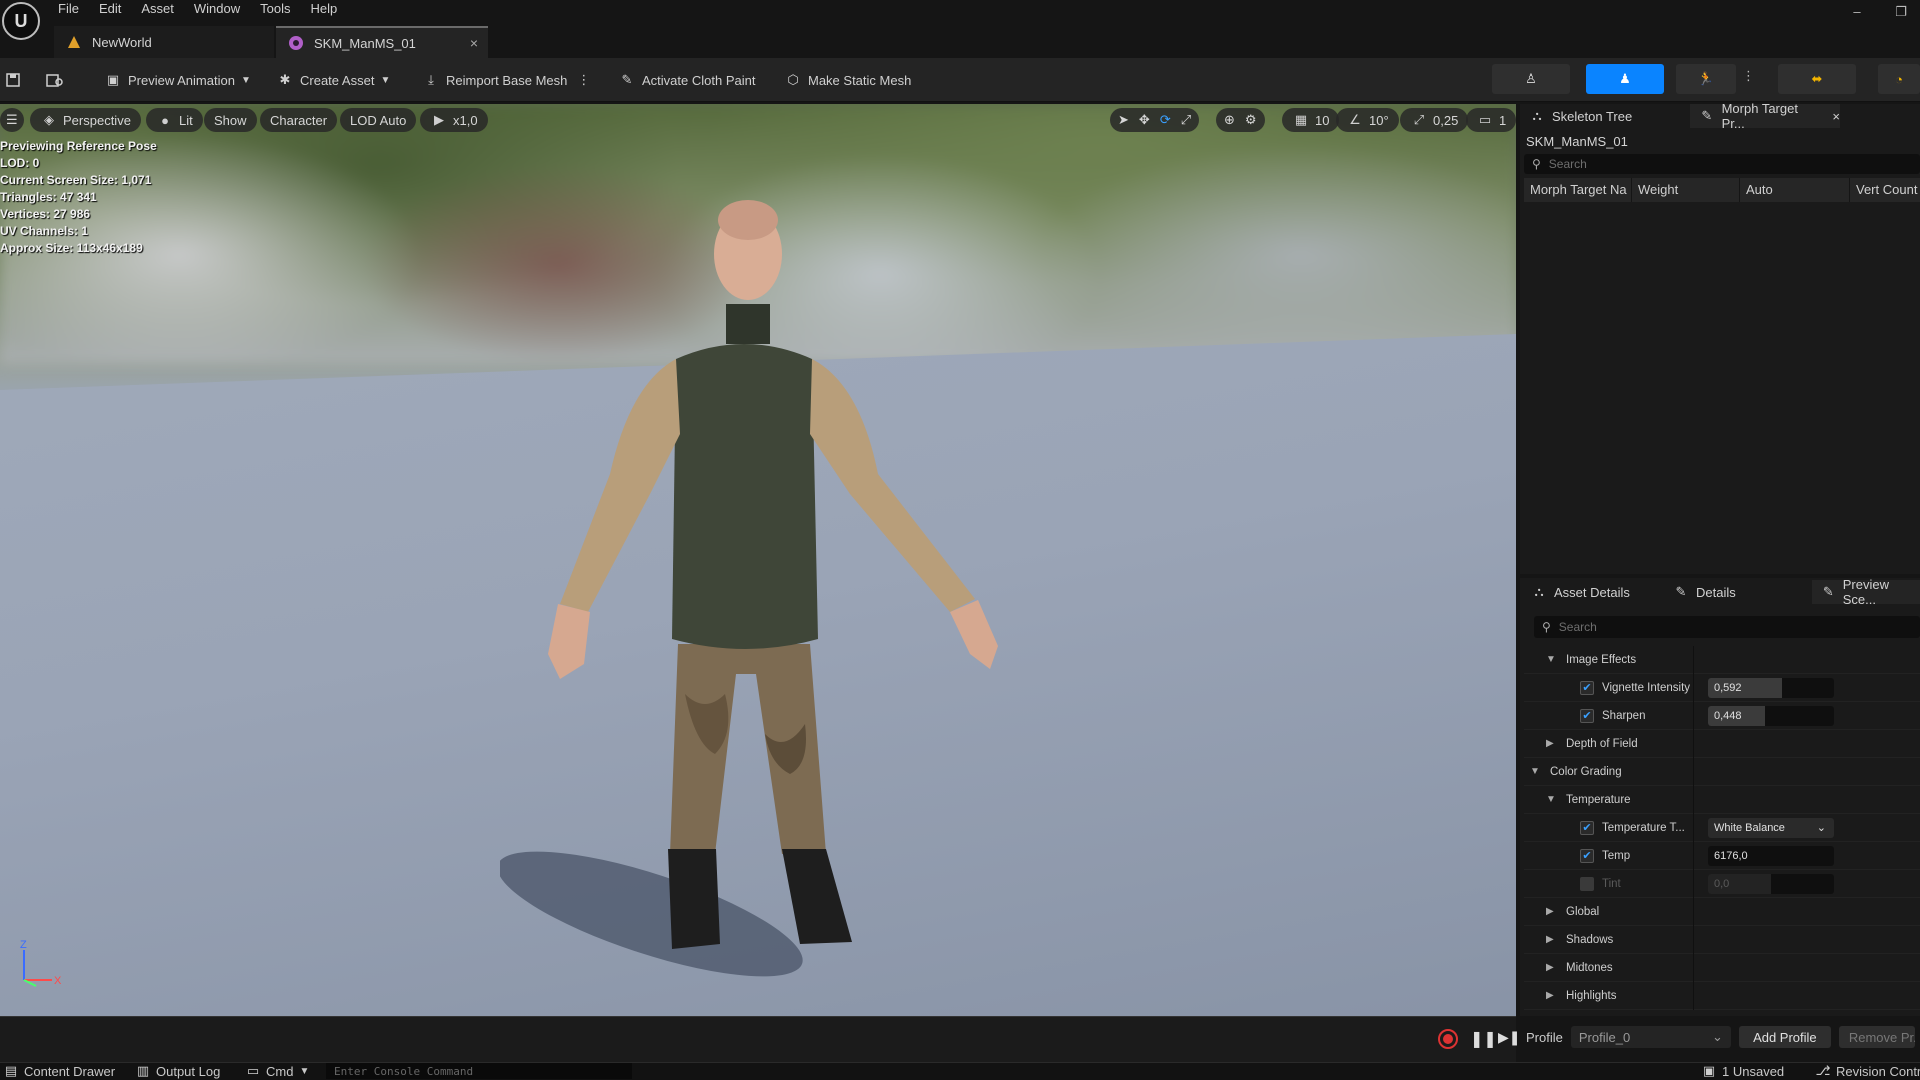  Describe the element at coordinates (687, 80) in the screenshot. I see `activate-cloth-paint-button: ✎ Activate Cloth Paint` at that location.